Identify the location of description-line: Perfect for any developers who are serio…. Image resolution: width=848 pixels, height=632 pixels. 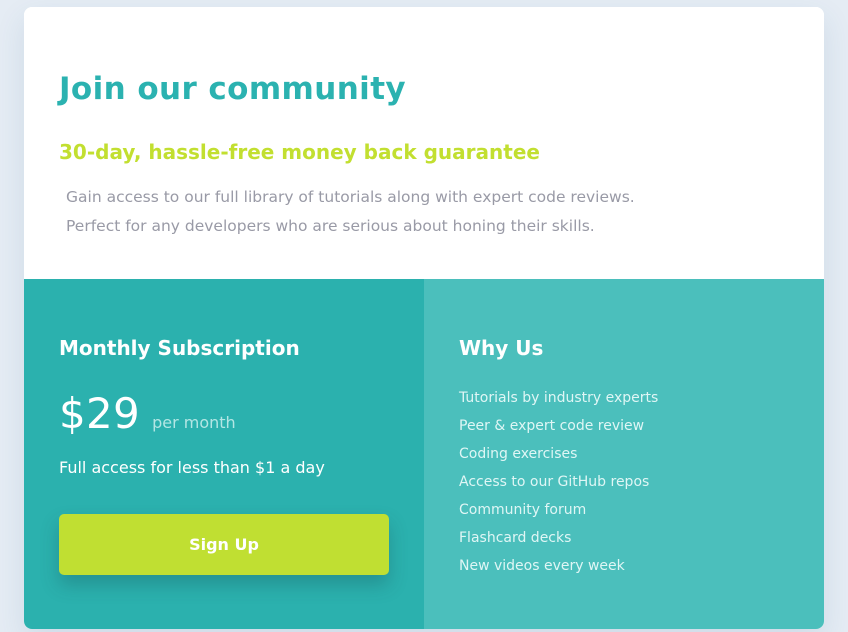
(330, 226).